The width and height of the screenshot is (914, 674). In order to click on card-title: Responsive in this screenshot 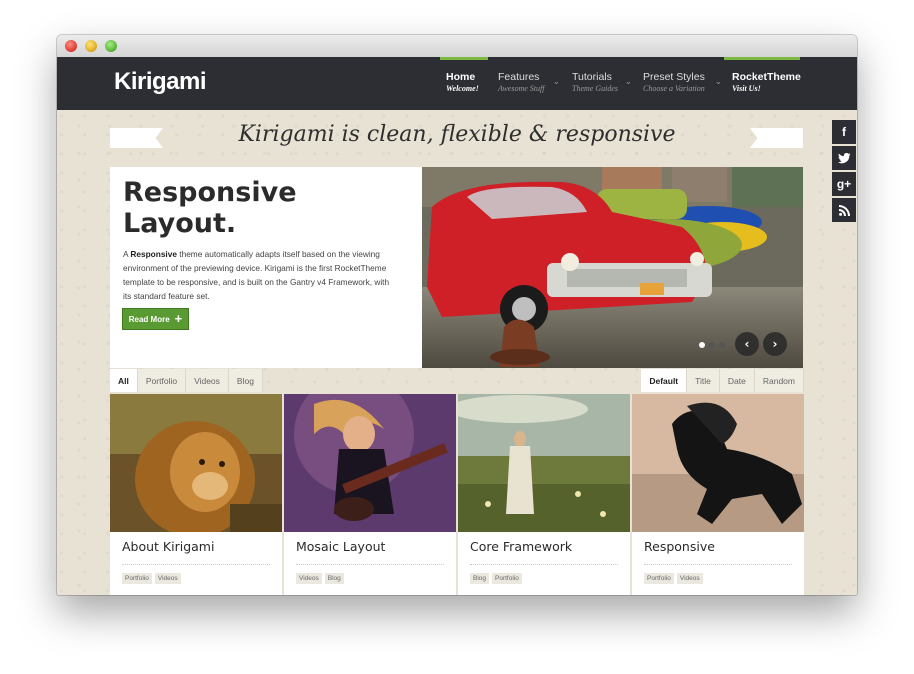, I will do `click(679, 546)`.